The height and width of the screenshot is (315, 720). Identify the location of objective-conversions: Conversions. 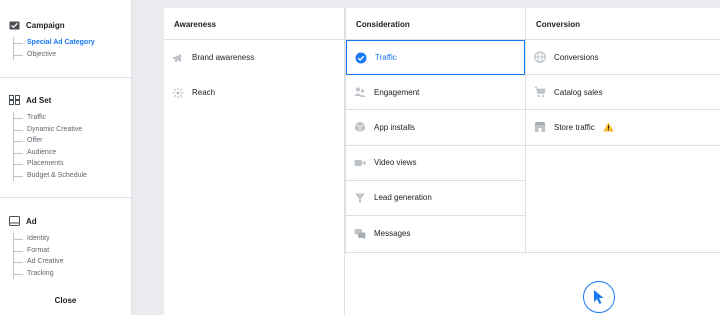
(623, 58).